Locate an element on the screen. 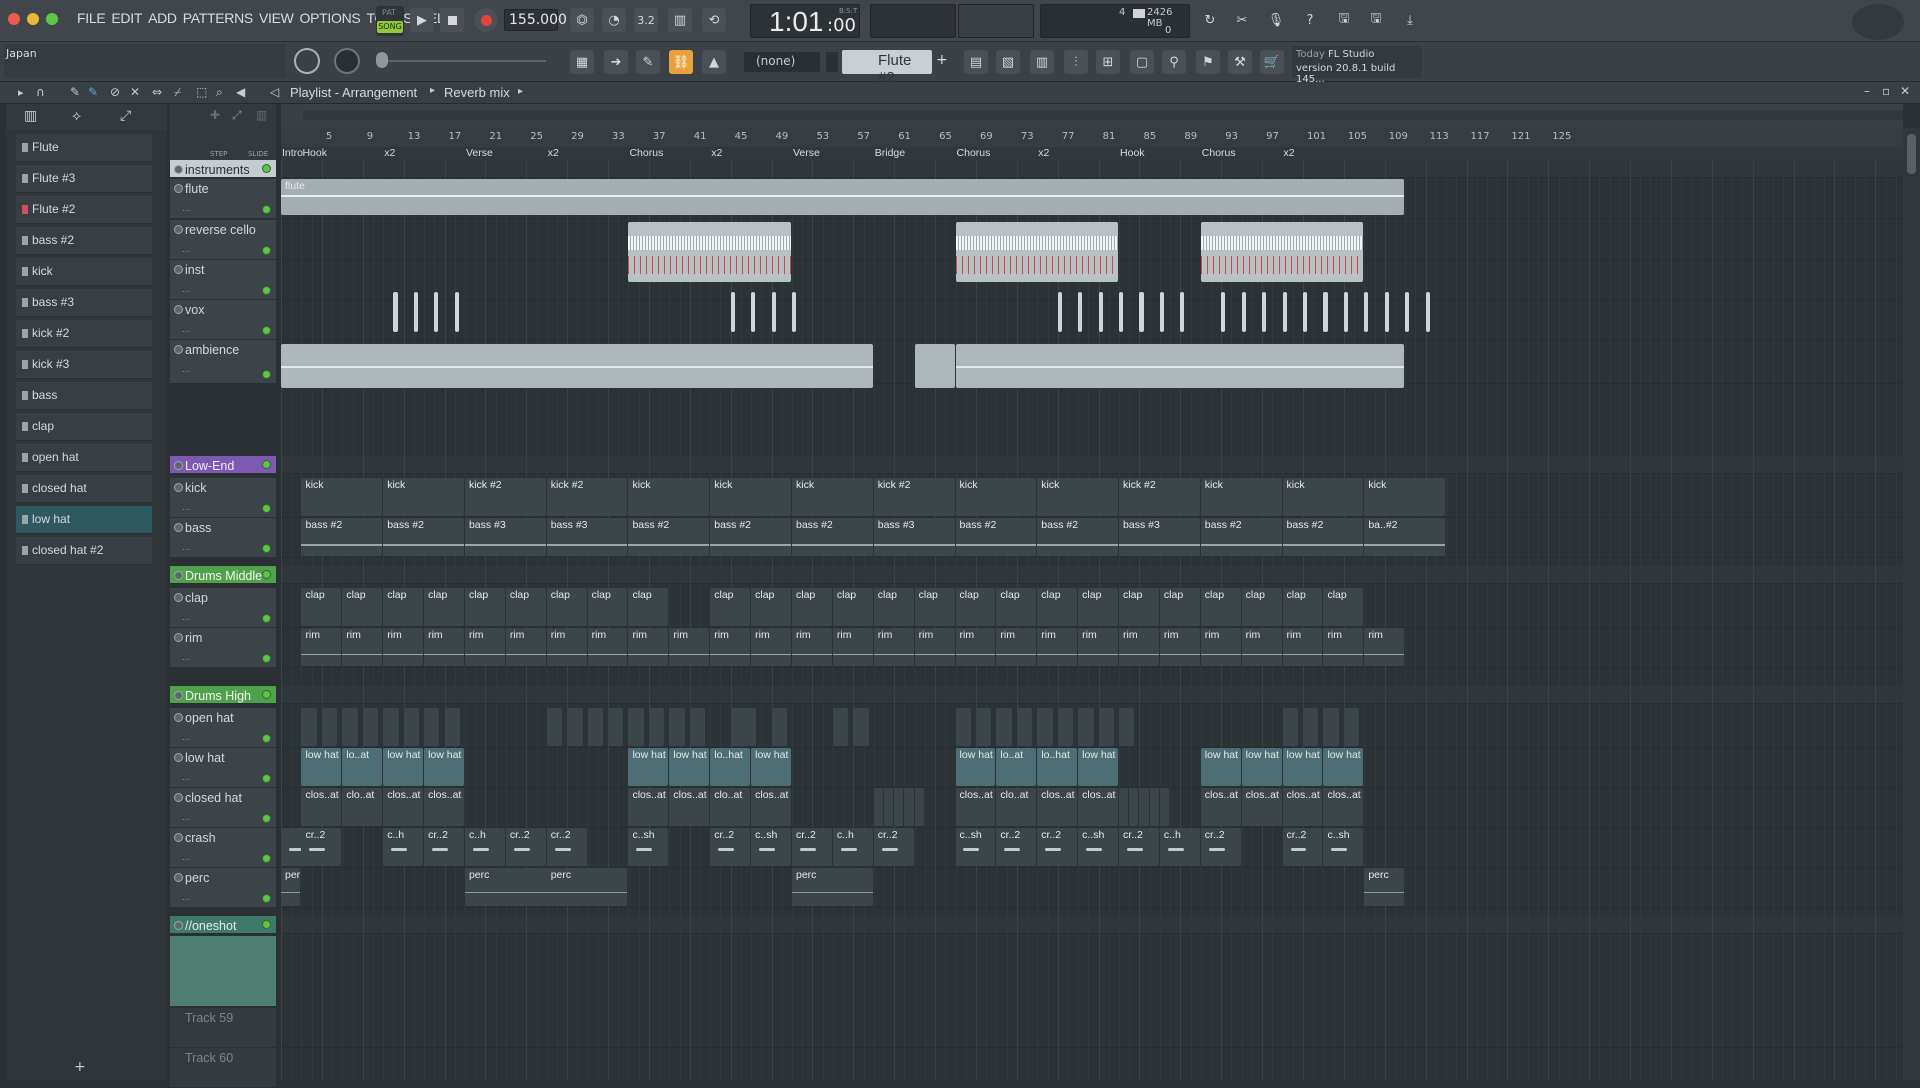 The image size is (1920, 1088). stamp-icon: ▲ is located at coordinates (714, 62).